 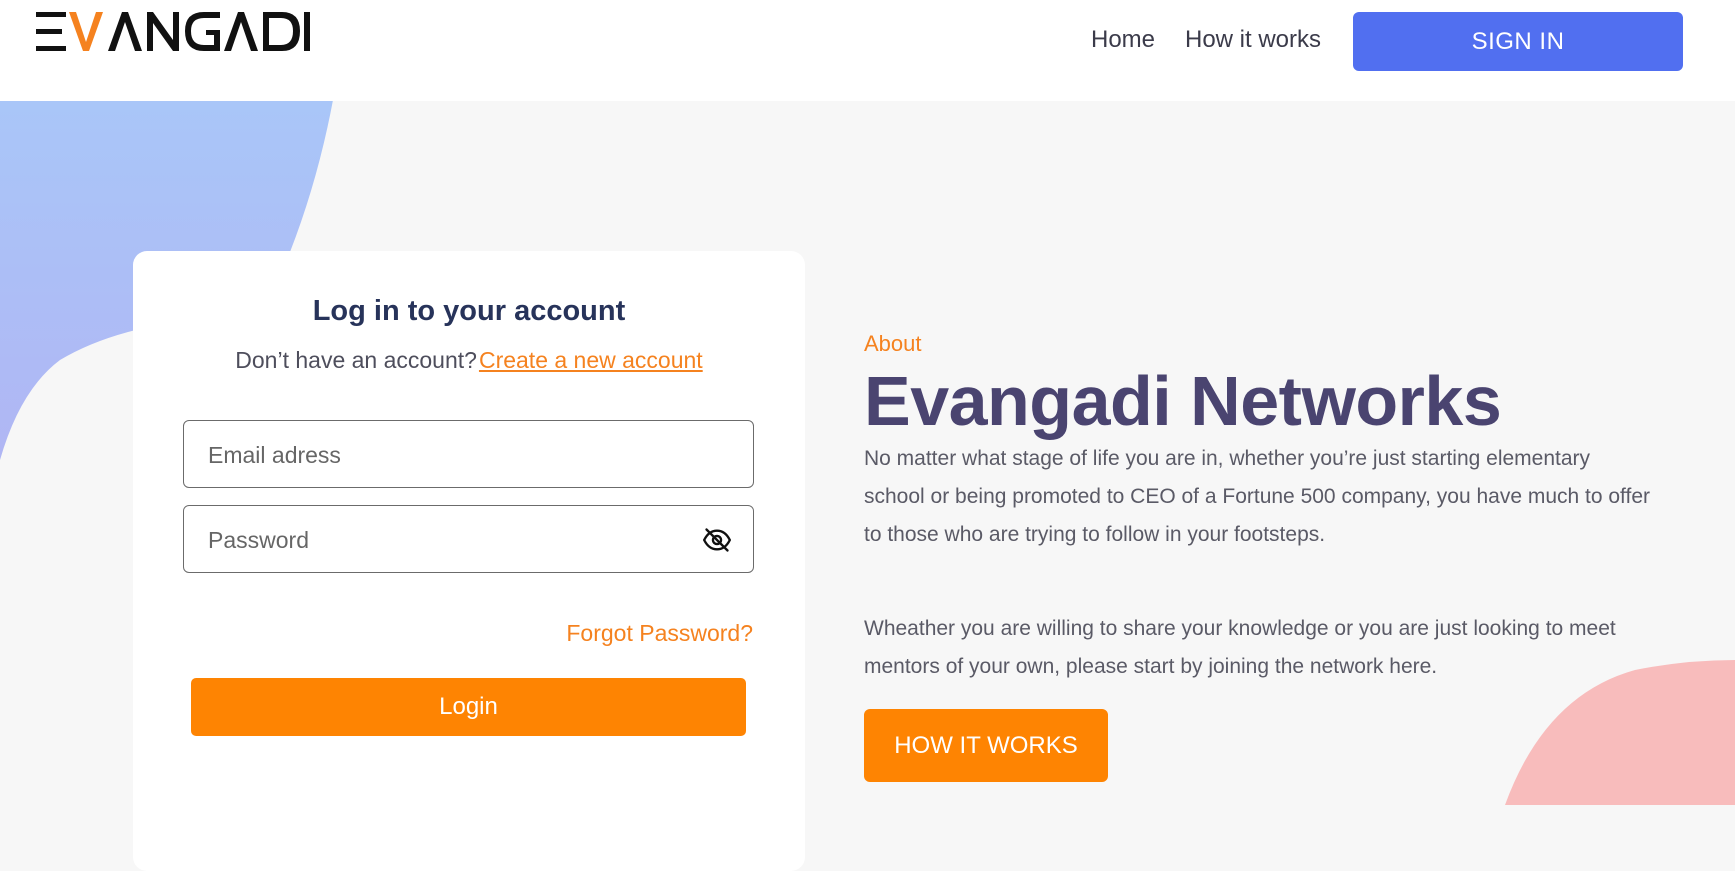 What do you see at coordinates (893, 343) in the screenshot?
I see `about-kicker: About` at bounding box center [893, 343].